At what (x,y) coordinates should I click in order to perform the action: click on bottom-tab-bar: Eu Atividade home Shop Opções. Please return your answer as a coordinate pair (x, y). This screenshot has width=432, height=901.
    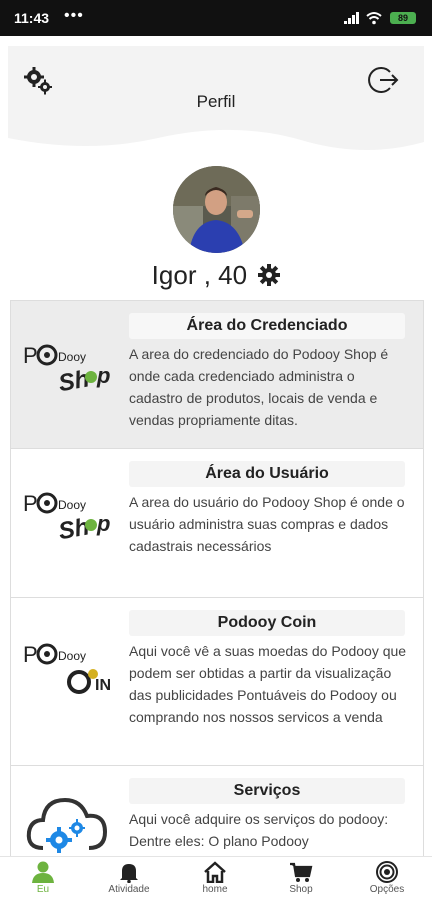
    Looking at the image, I should click on (216, 878).